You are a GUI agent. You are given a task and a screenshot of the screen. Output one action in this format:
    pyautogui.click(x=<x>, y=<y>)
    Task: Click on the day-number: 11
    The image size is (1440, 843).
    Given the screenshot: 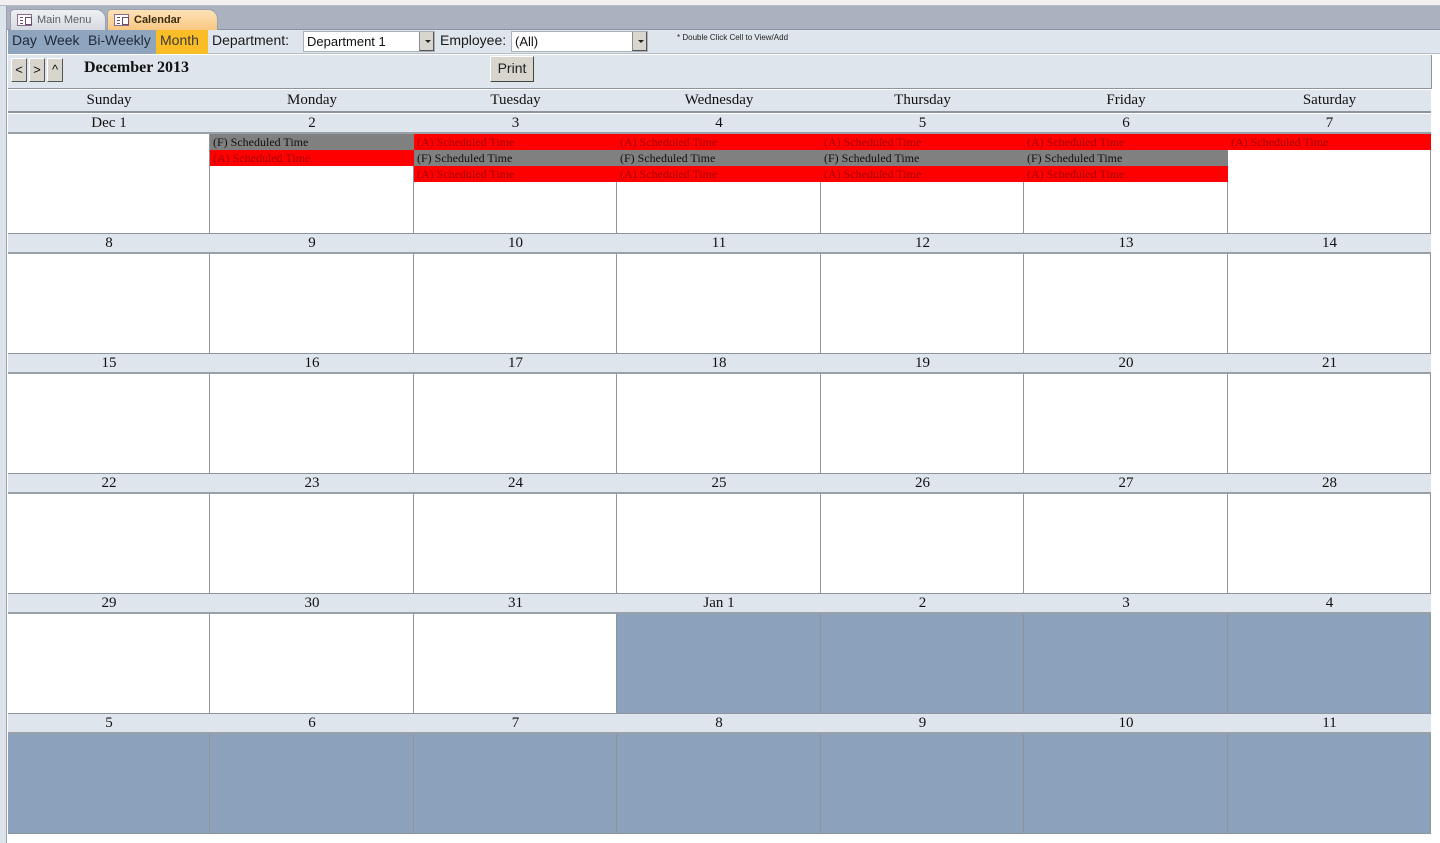 What is the action you would take?
    pyautogui.click(x=719, y=243)
    